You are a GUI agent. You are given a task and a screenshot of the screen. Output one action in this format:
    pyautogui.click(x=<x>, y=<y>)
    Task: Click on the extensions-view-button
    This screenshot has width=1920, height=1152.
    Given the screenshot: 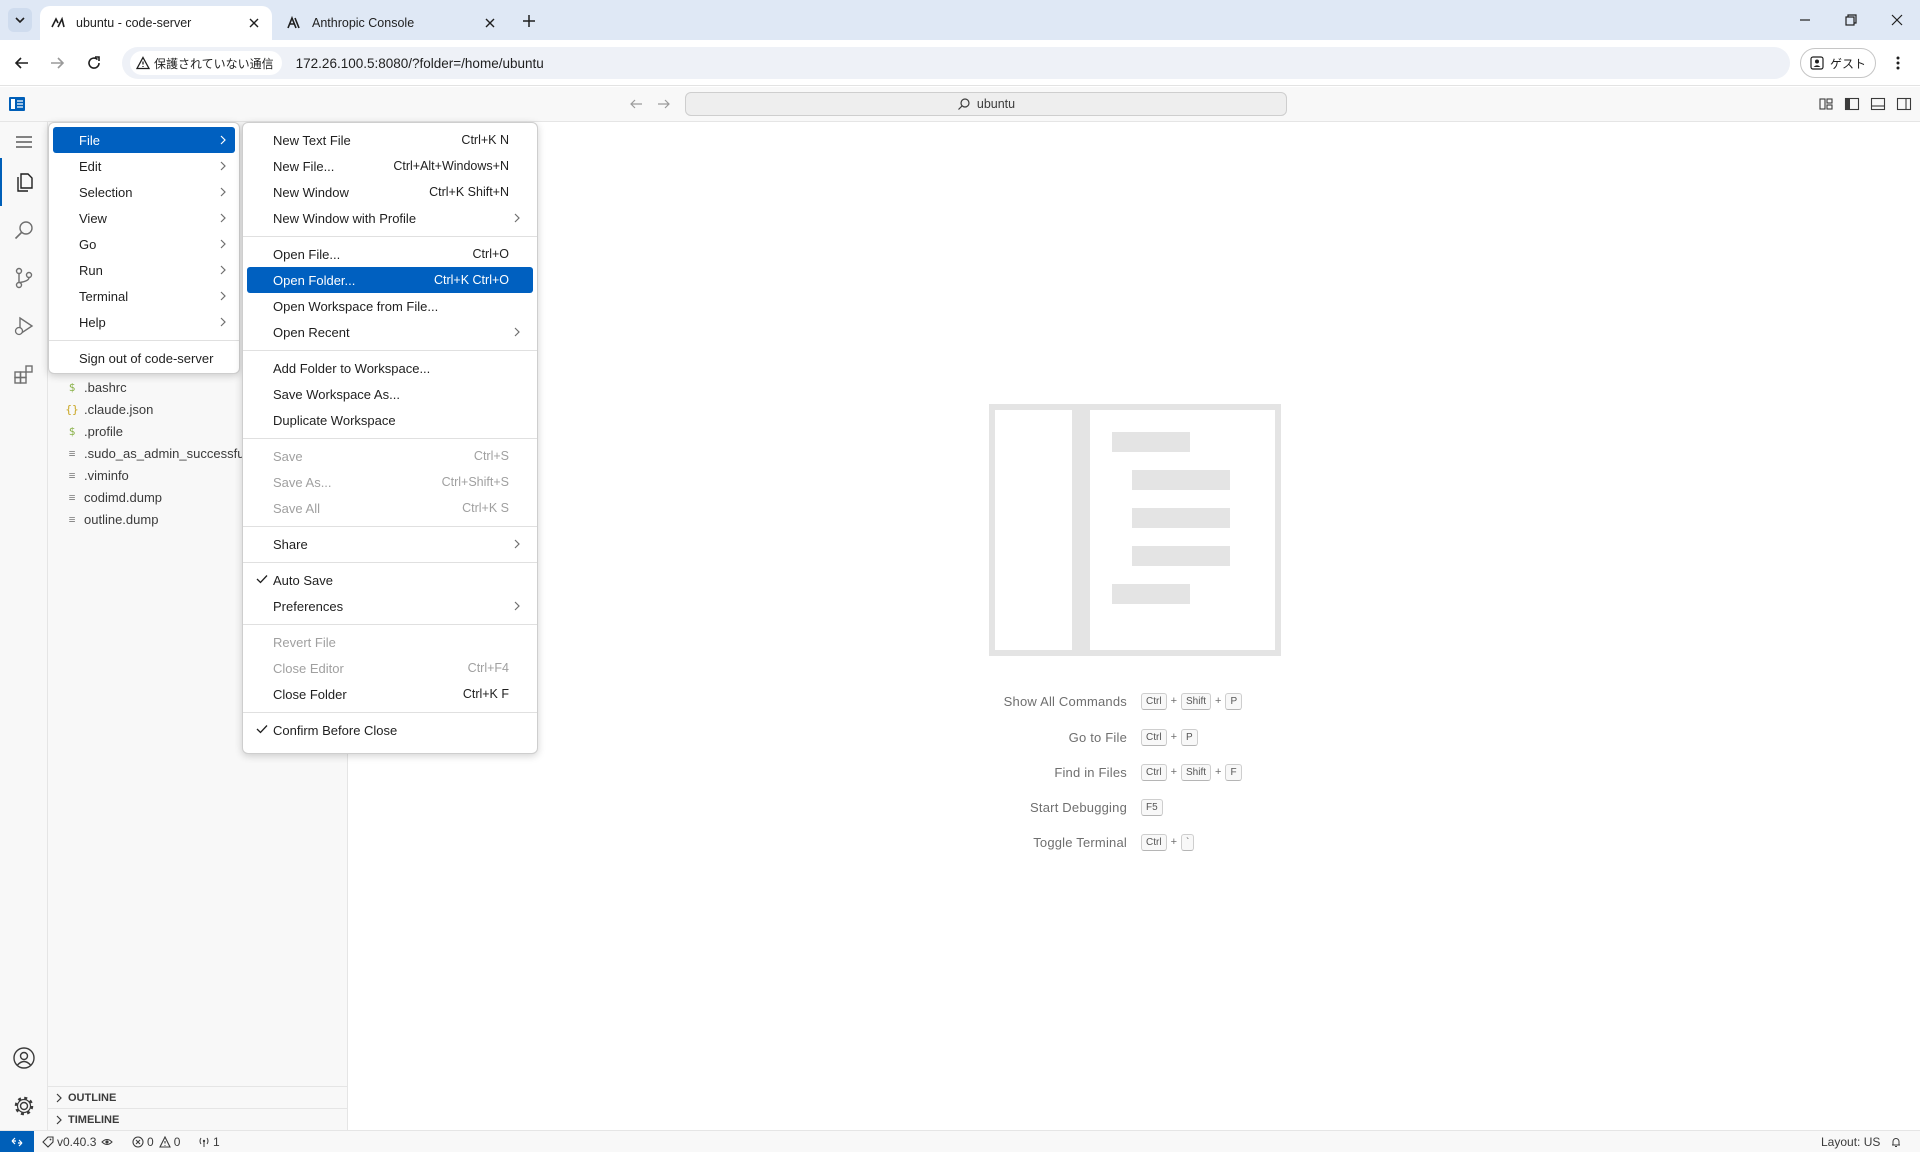 What is the action you would take?
    pyautogui.click(x=24, y=374)
    